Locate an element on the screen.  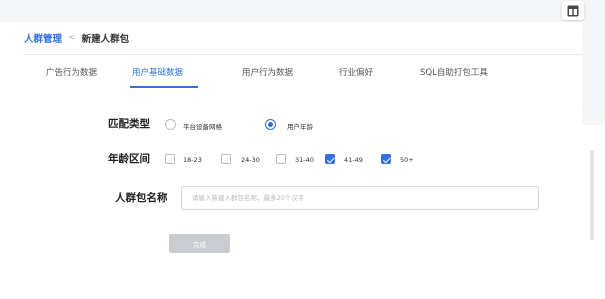
right-gray-band is located at coordinates (593, 73).